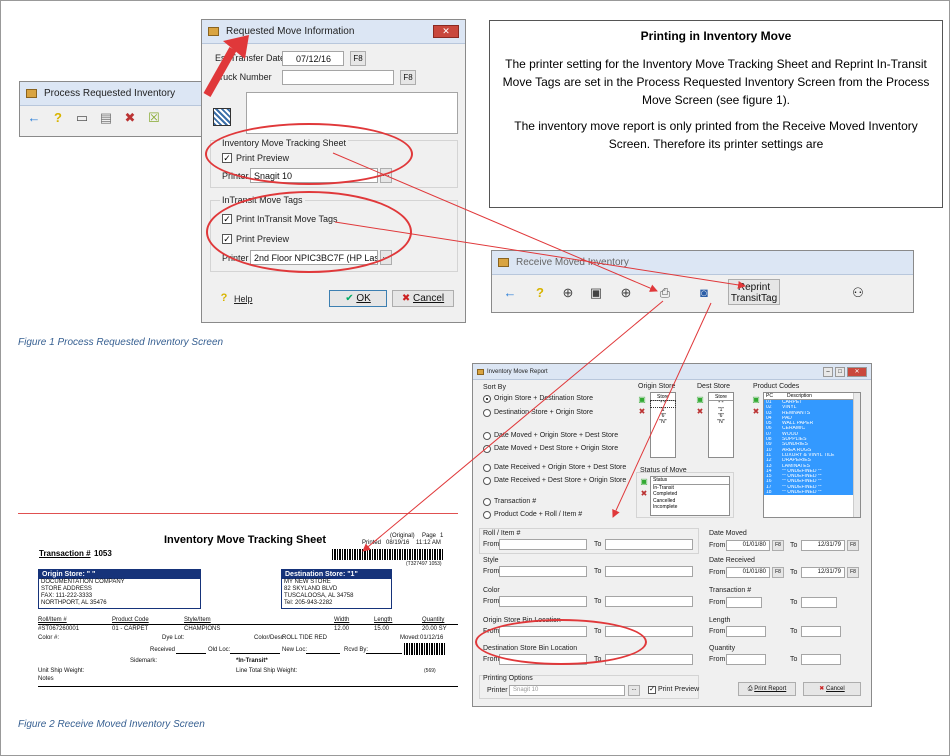  What do you see at coordinates (858, 293) in the screenshot?
I see `binoculars-icon: ⚇` at bounding box center [858, 293].